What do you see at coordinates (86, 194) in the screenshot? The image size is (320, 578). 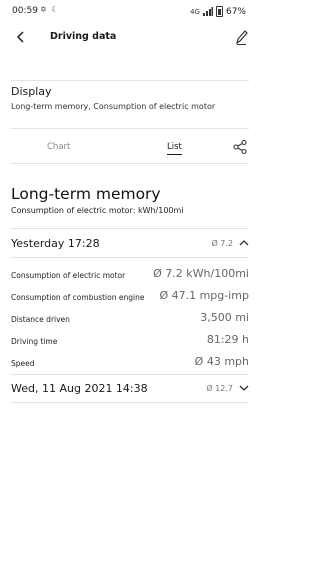 I see `summary-title: Long-term memory` at bounding box center [86, 194].